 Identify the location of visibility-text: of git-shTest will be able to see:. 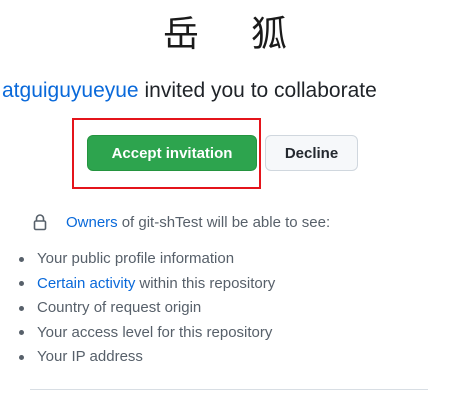
(226, 222).